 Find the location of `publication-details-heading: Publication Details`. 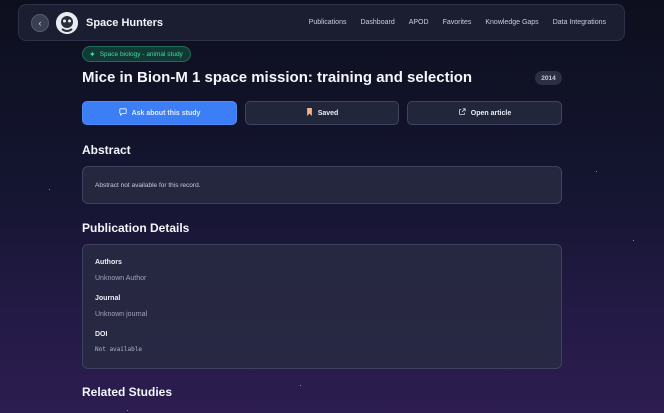

publication-details-heading: Publication Details is located at coordinates (136, 228).